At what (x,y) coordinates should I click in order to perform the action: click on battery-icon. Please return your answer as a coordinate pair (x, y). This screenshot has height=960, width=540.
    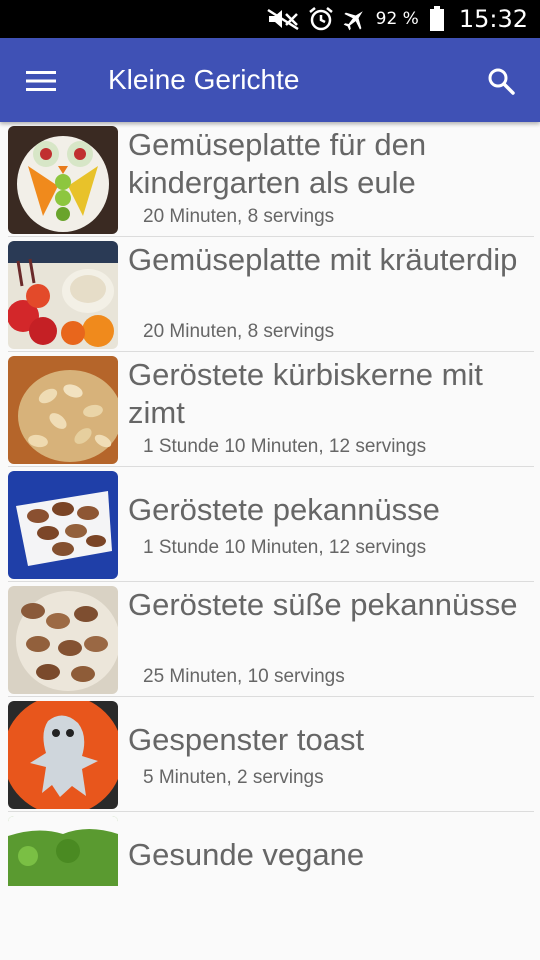
    Looking at the image, I should click on (437, 19).